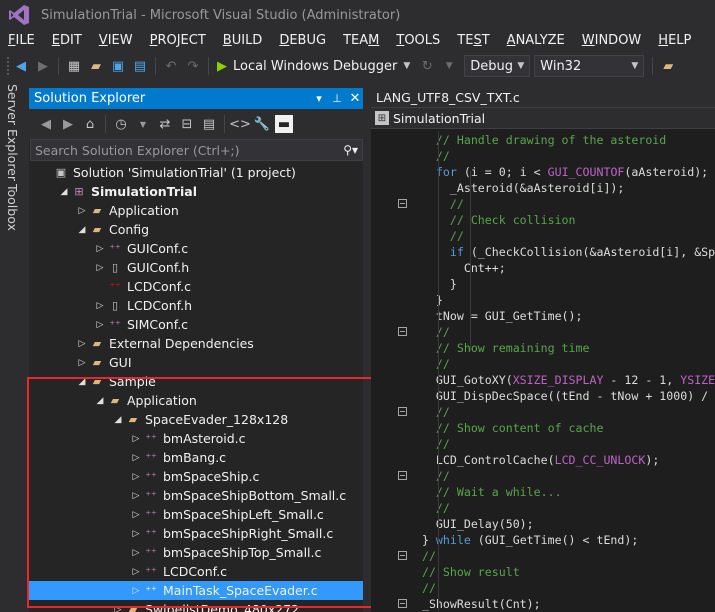 The height and width of the screenshot is (612, 715). I want to click on navigate-back-icon: ◀, so click(21, 66).